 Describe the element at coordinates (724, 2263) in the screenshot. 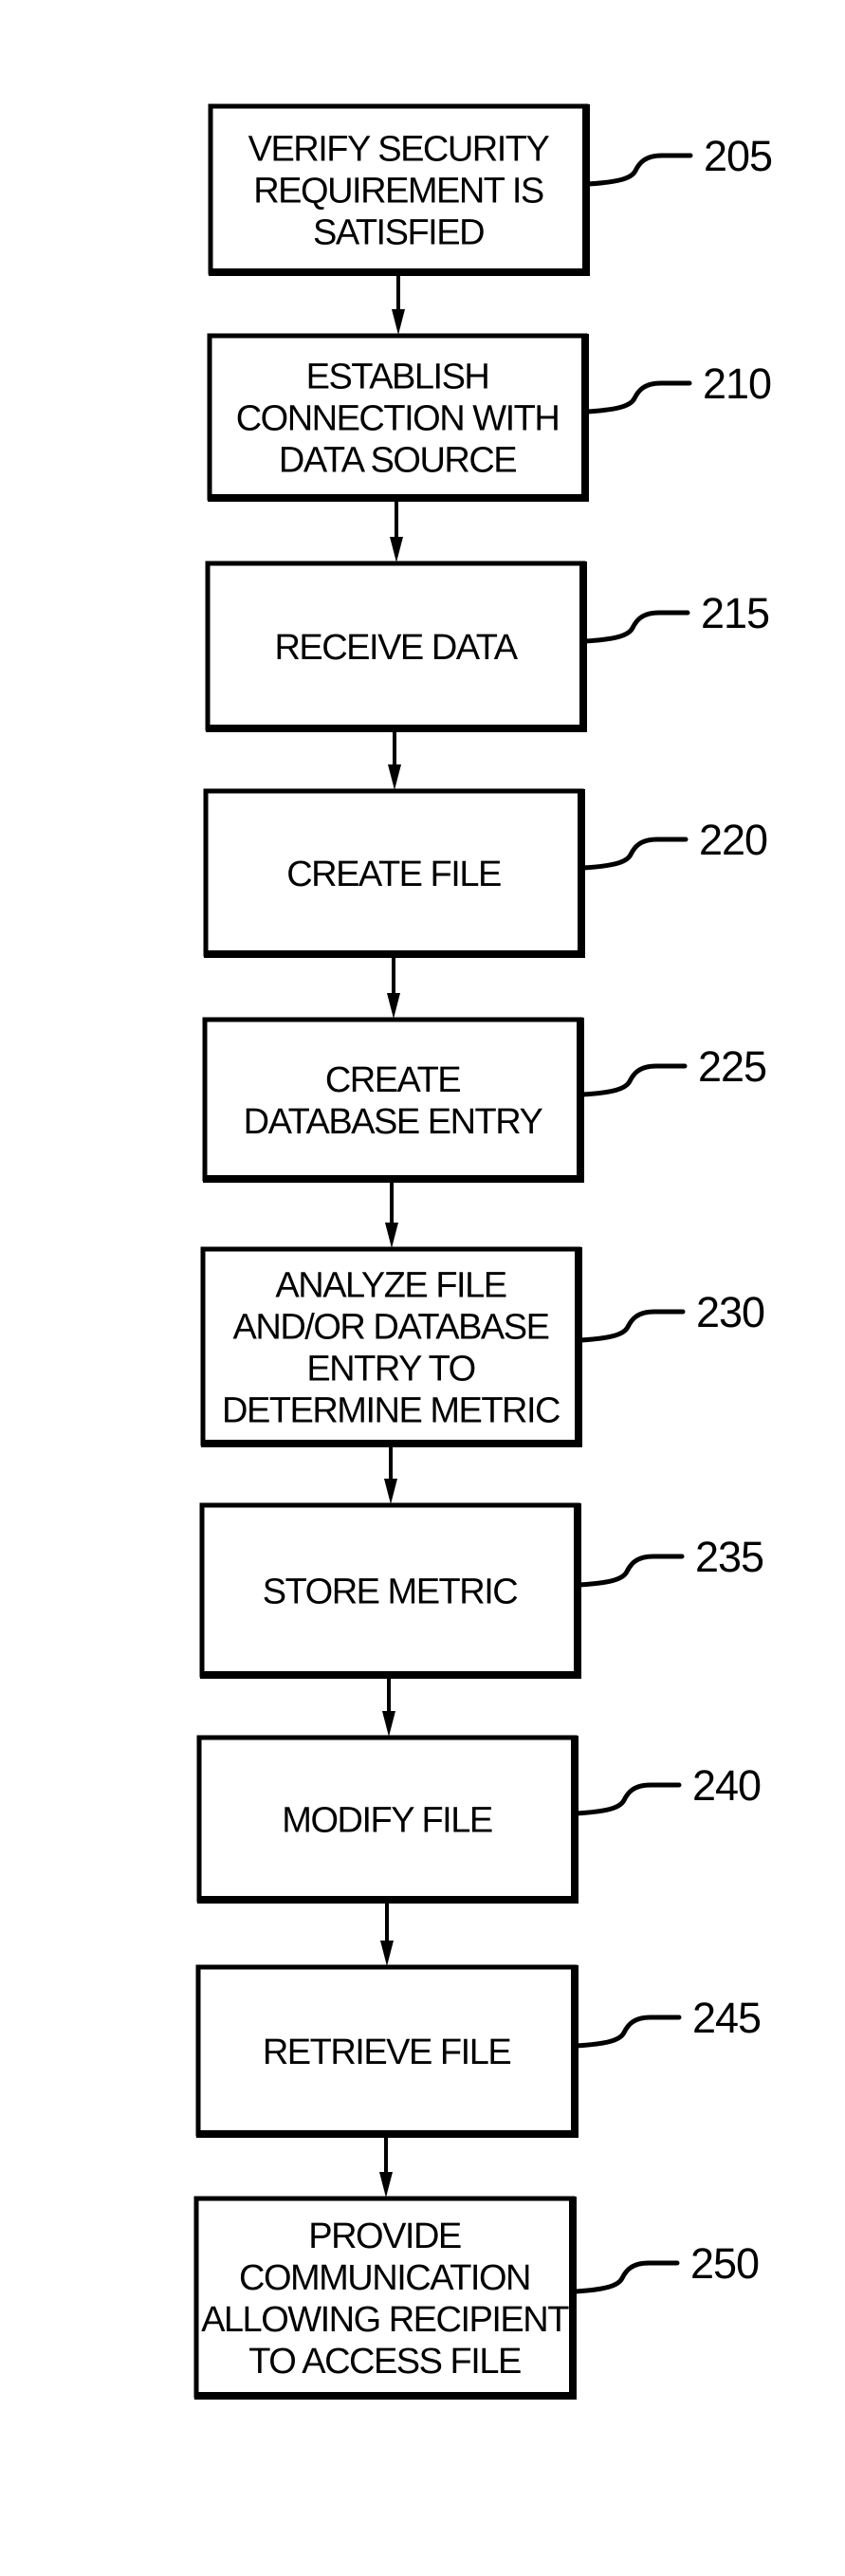

I see `reference-numeral: 250` at that location.